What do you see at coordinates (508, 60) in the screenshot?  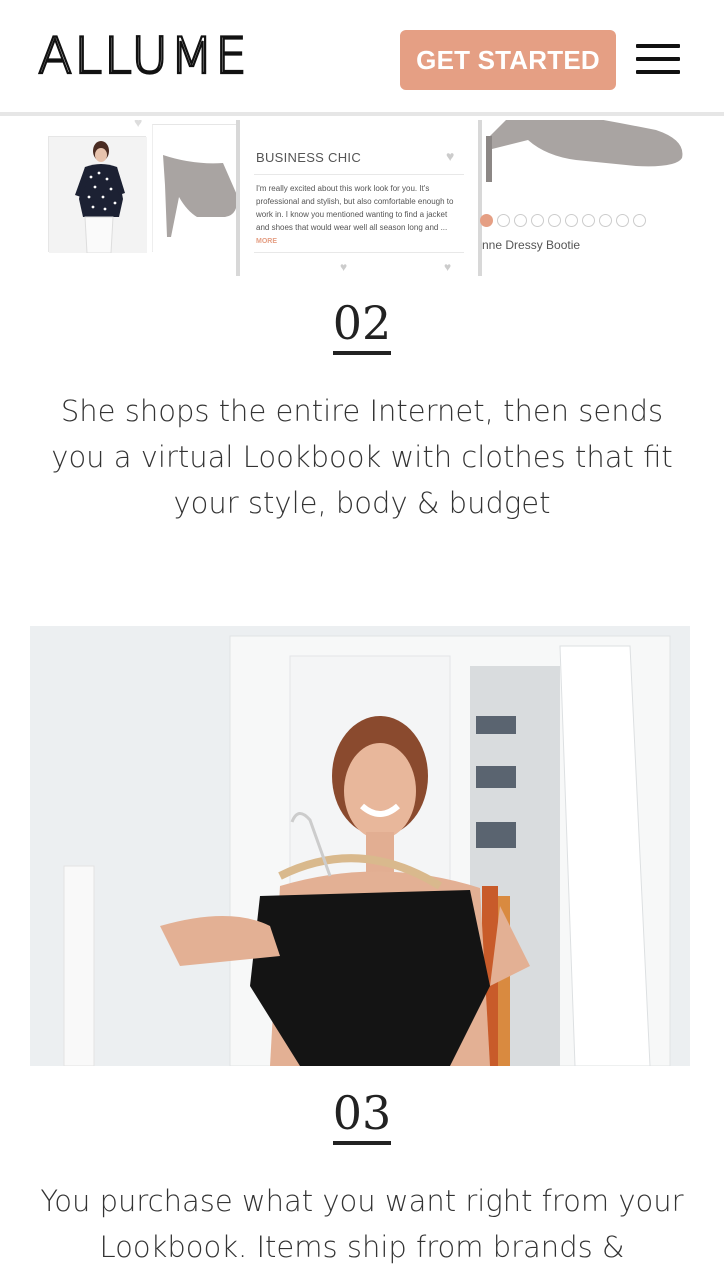 I see `get-started-button: GET STARTED` at bounding box center [508, 60].